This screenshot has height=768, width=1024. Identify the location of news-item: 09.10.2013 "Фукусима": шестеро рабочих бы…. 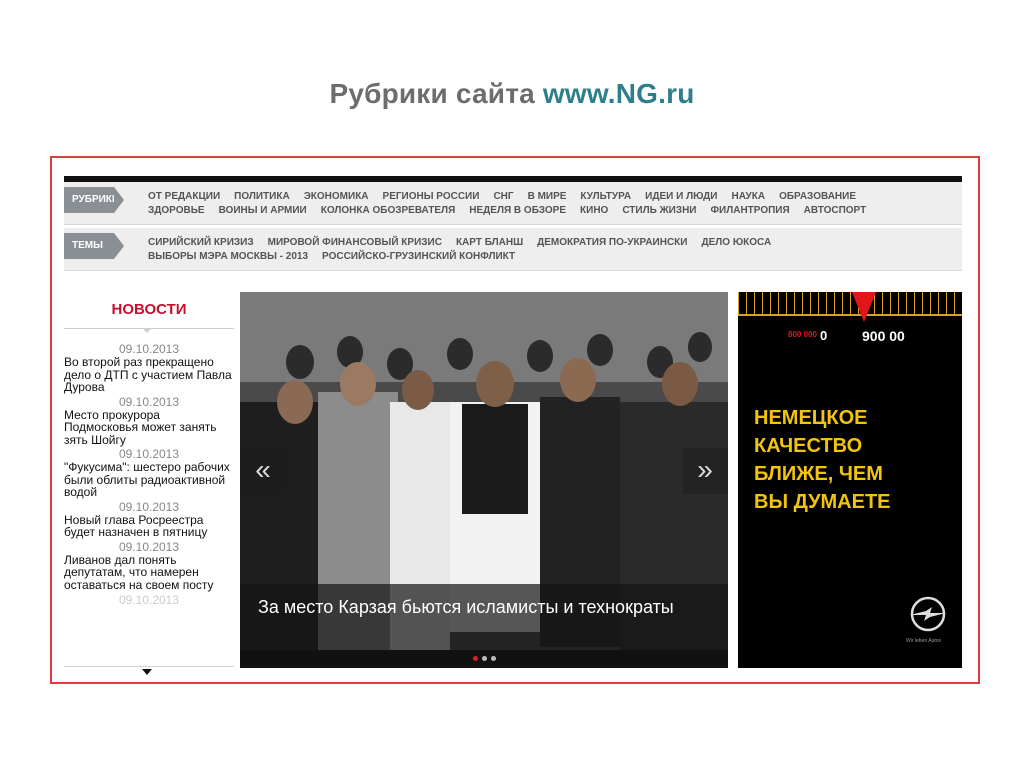
(149, 473).